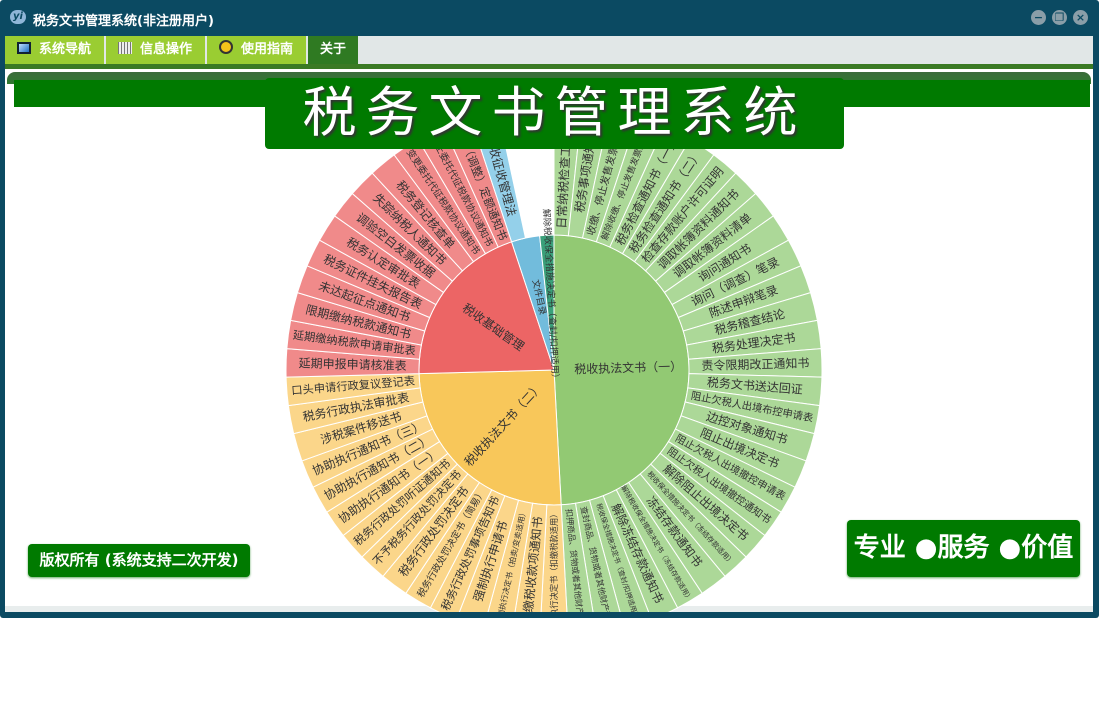 This screenshot has height=723, width=1099. Describe the element at coordinates (65, 49) in the screenshot. I see `menu-label: 系统导航` at that location.